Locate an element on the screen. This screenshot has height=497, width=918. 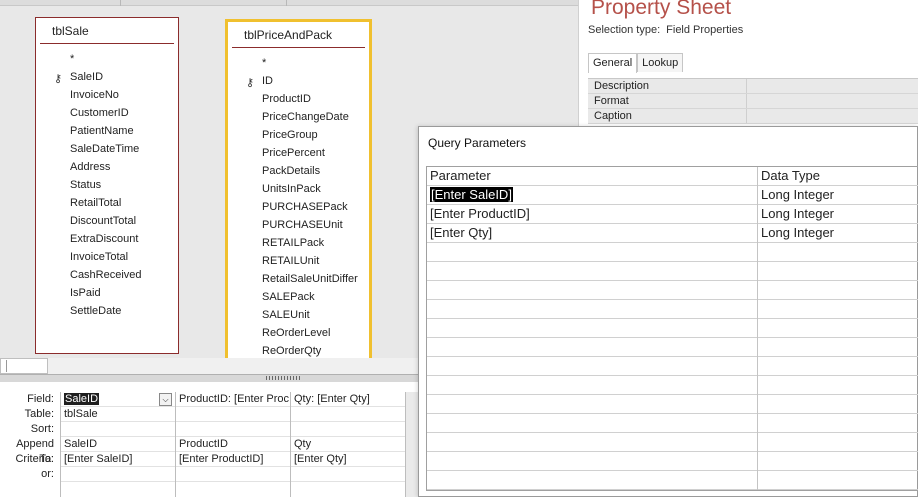
parameter-cell: [Enter ProductID] is located at coordinates (592, 214).